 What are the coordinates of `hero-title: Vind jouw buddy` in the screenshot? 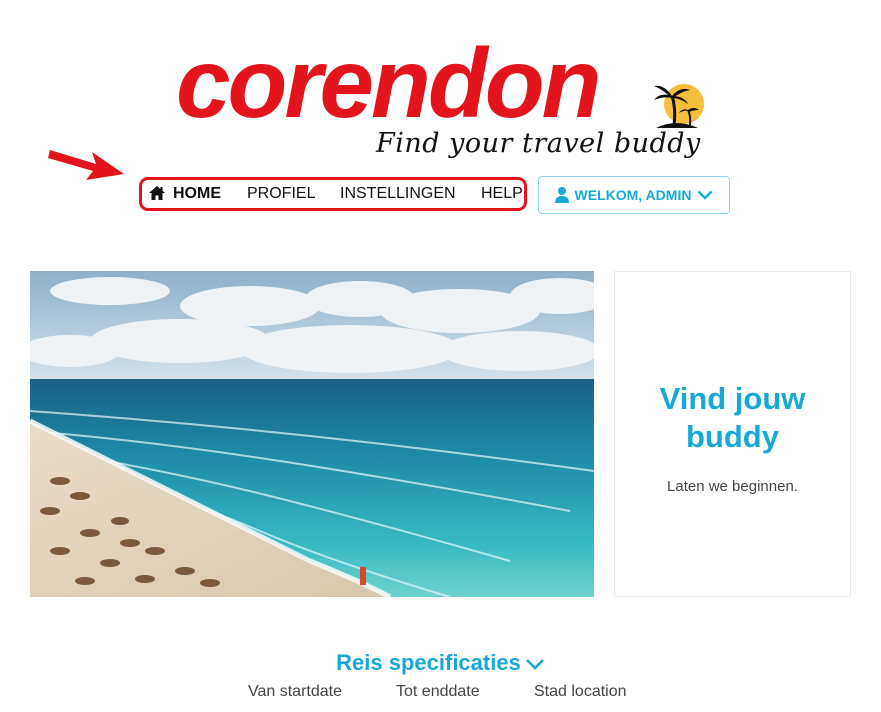 It's located at (732, 417).